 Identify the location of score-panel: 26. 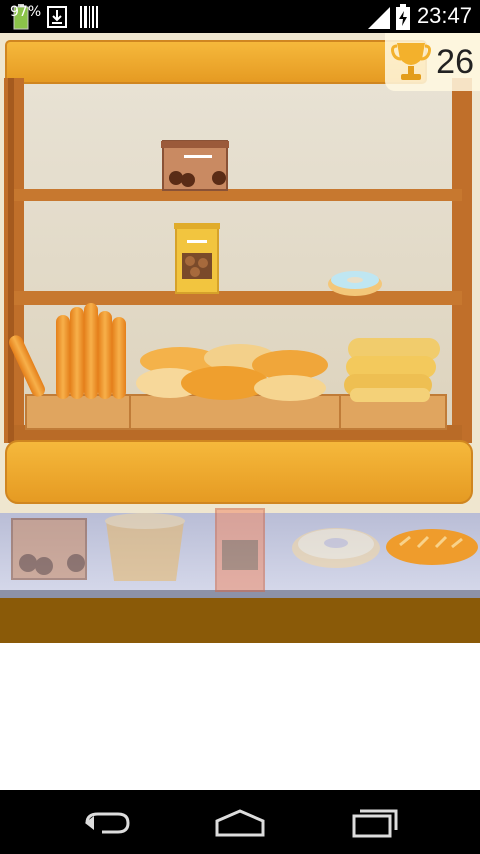
(432, 62).